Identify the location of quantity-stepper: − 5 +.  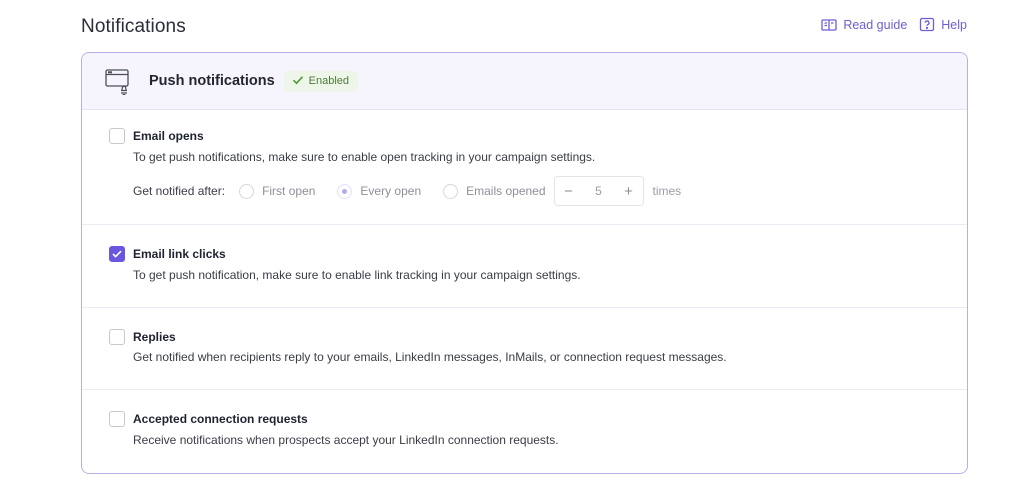
(598, 191).